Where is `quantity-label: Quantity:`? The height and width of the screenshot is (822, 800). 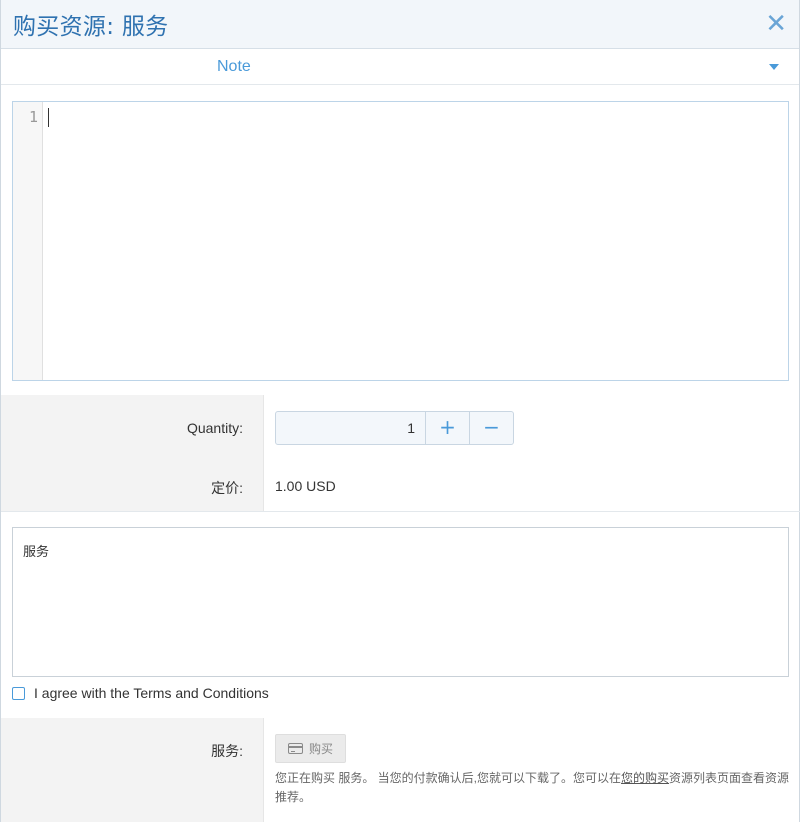 quantity-label: Quantity: is located at coordinates (214, 428).